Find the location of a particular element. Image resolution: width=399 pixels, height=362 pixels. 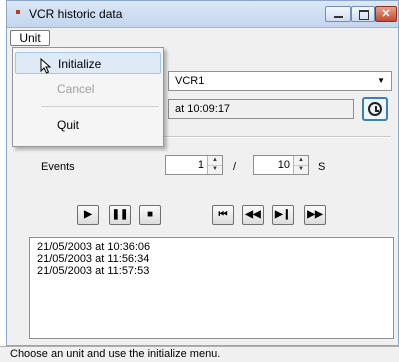

stop-icon: ■ is located at coordinates (150, 214).